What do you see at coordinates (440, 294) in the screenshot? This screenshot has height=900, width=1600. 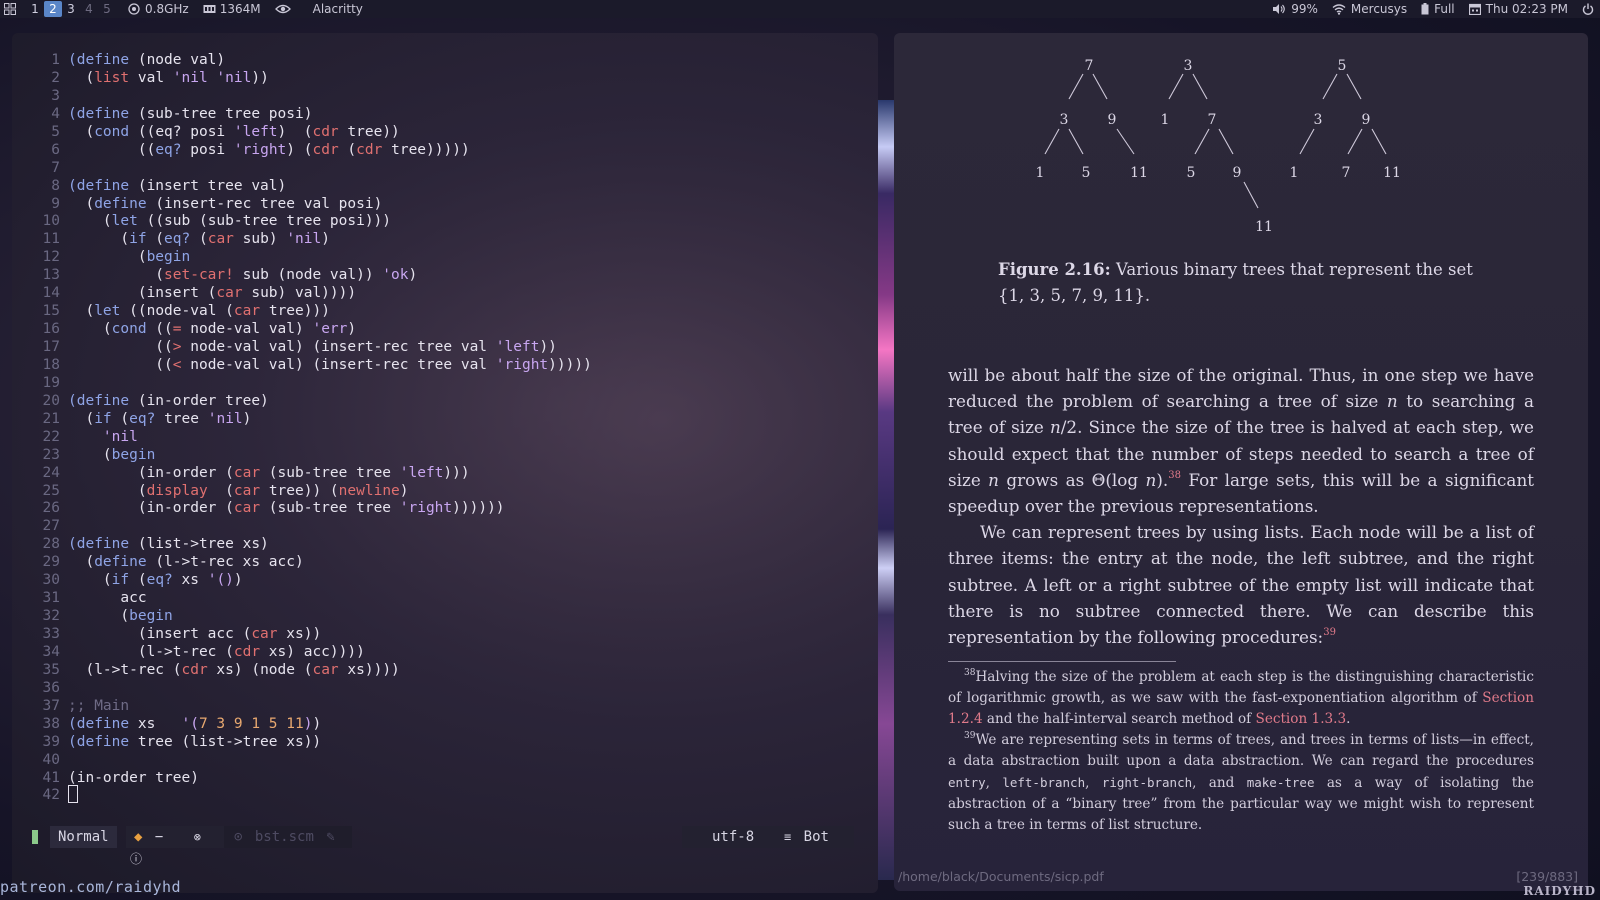 I see `code-line: 14 (insert (car sub) val))))` at bounding box center [440, 294].